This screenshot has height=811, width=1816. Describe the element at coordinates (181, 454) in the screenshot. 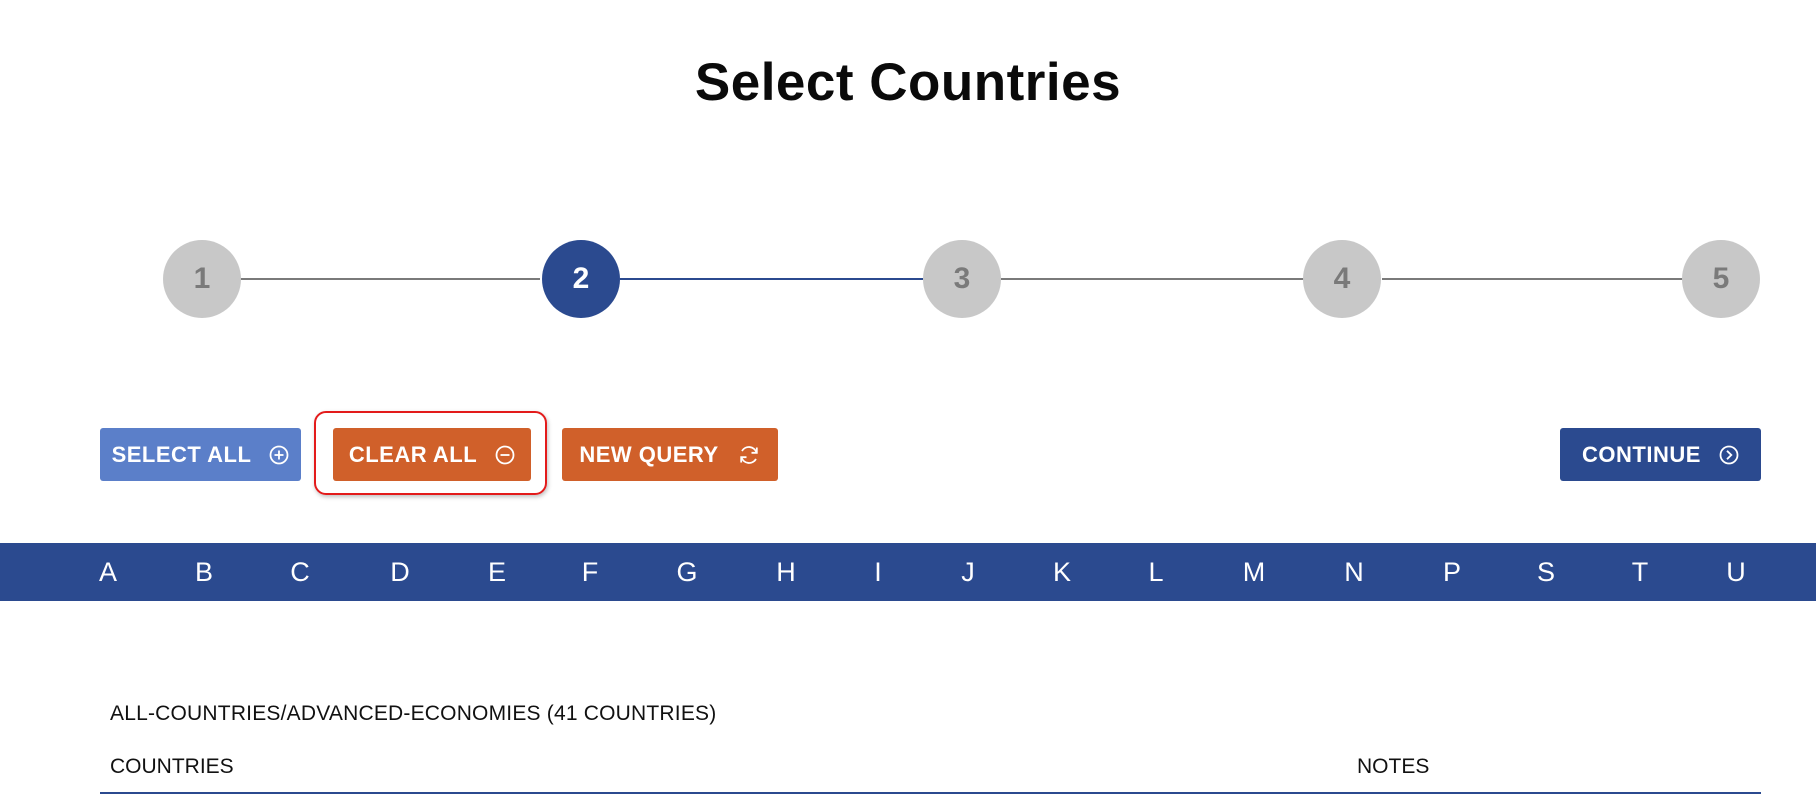

I see `select-all-label: SELECT ALL` at that location.